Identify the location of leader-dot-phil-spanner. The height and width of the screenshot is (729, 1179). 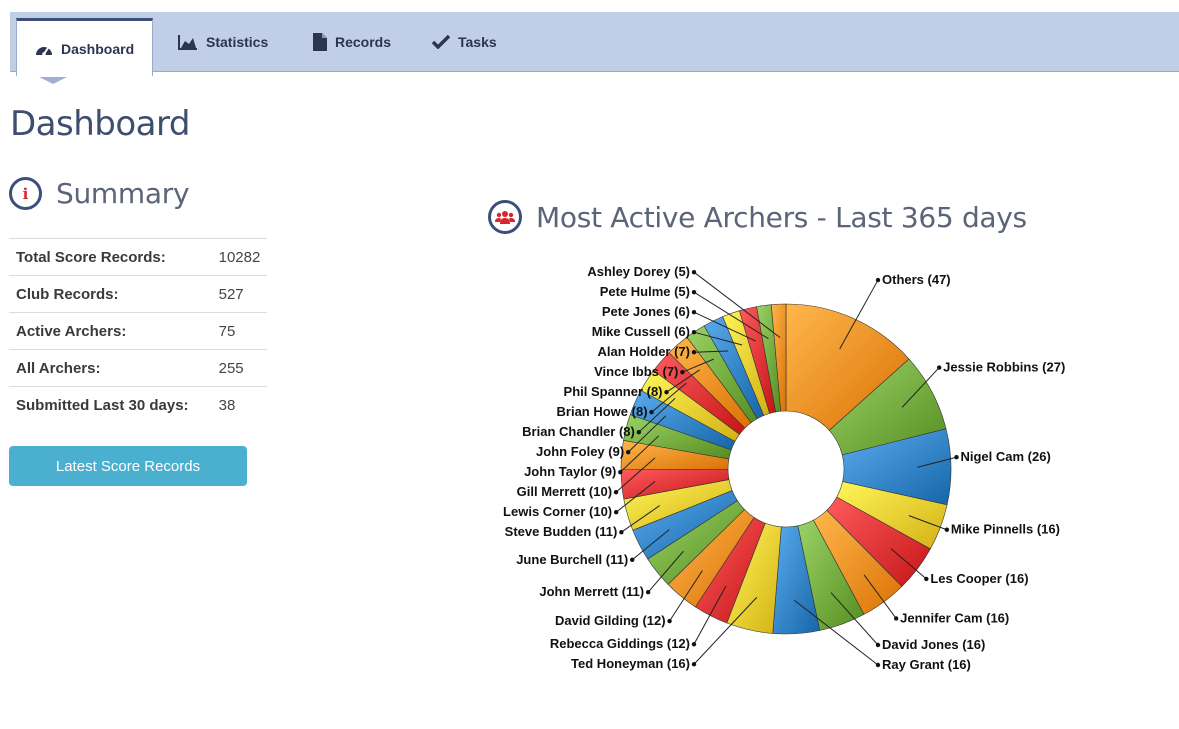
(666, 392).